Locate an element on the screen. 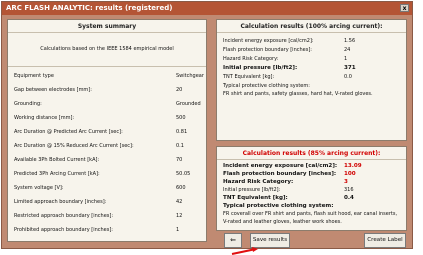 Image resolution: width=423 pixels, height=255 pixels. summary-row-label: Equipment type is located at coordinates (34, 76).